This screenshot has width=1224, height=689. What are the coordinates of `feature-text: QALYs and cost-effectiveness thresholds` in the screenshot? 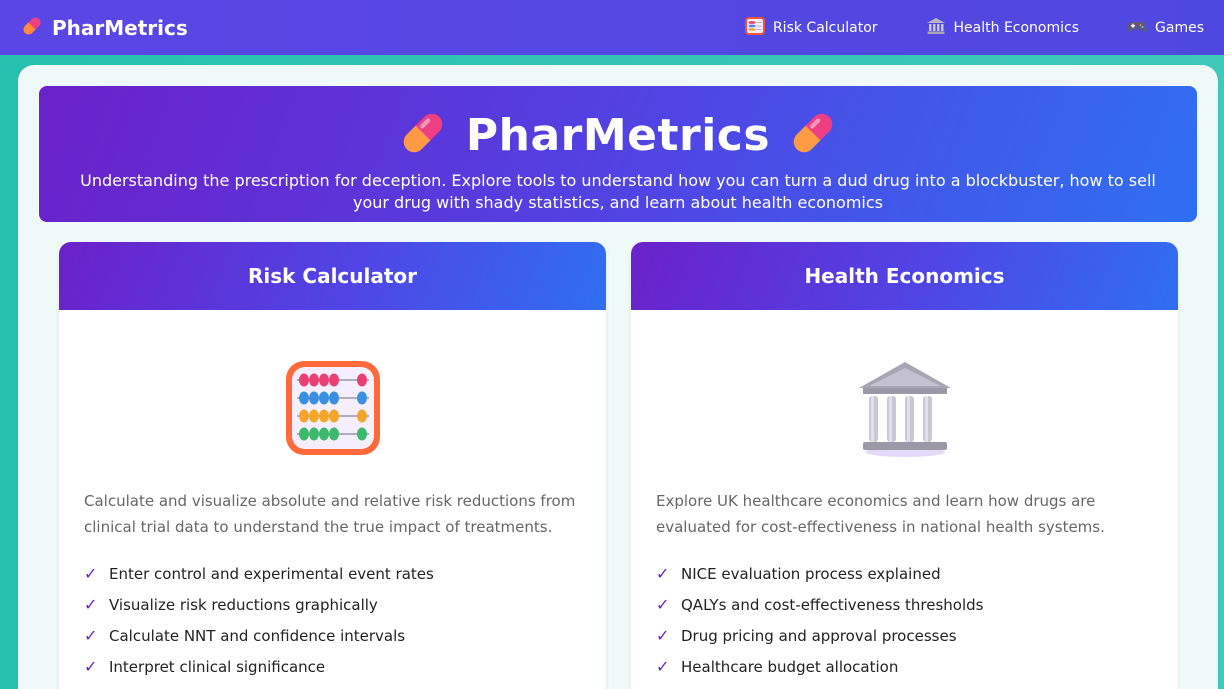 It's located at (832, 604).